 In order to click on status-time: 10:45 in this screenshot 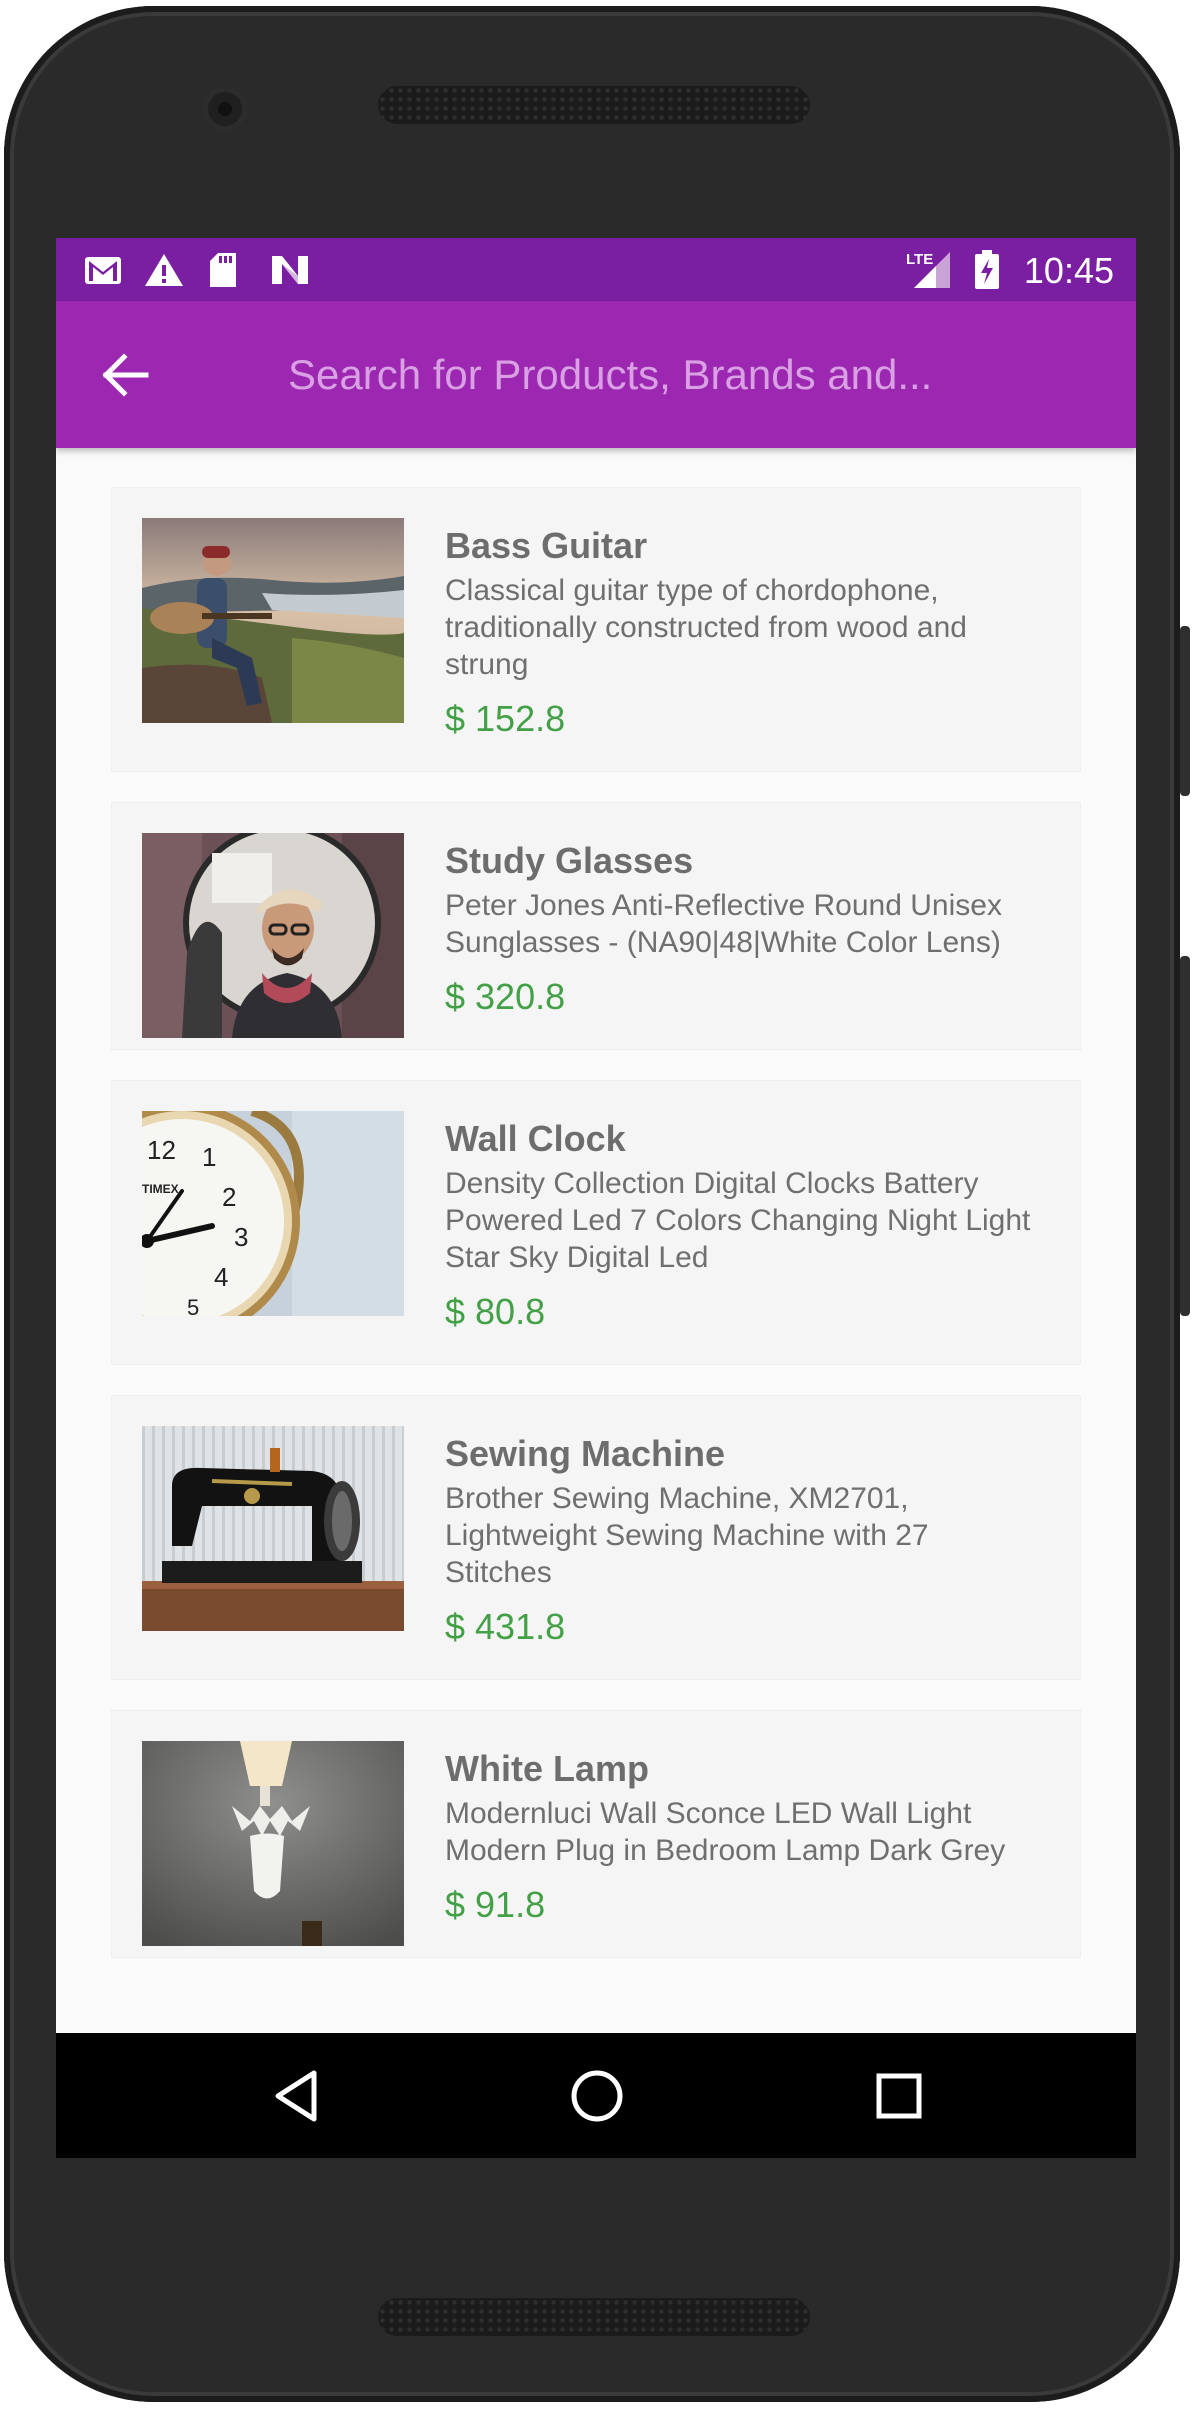, I will do `click(1068, 270)`.